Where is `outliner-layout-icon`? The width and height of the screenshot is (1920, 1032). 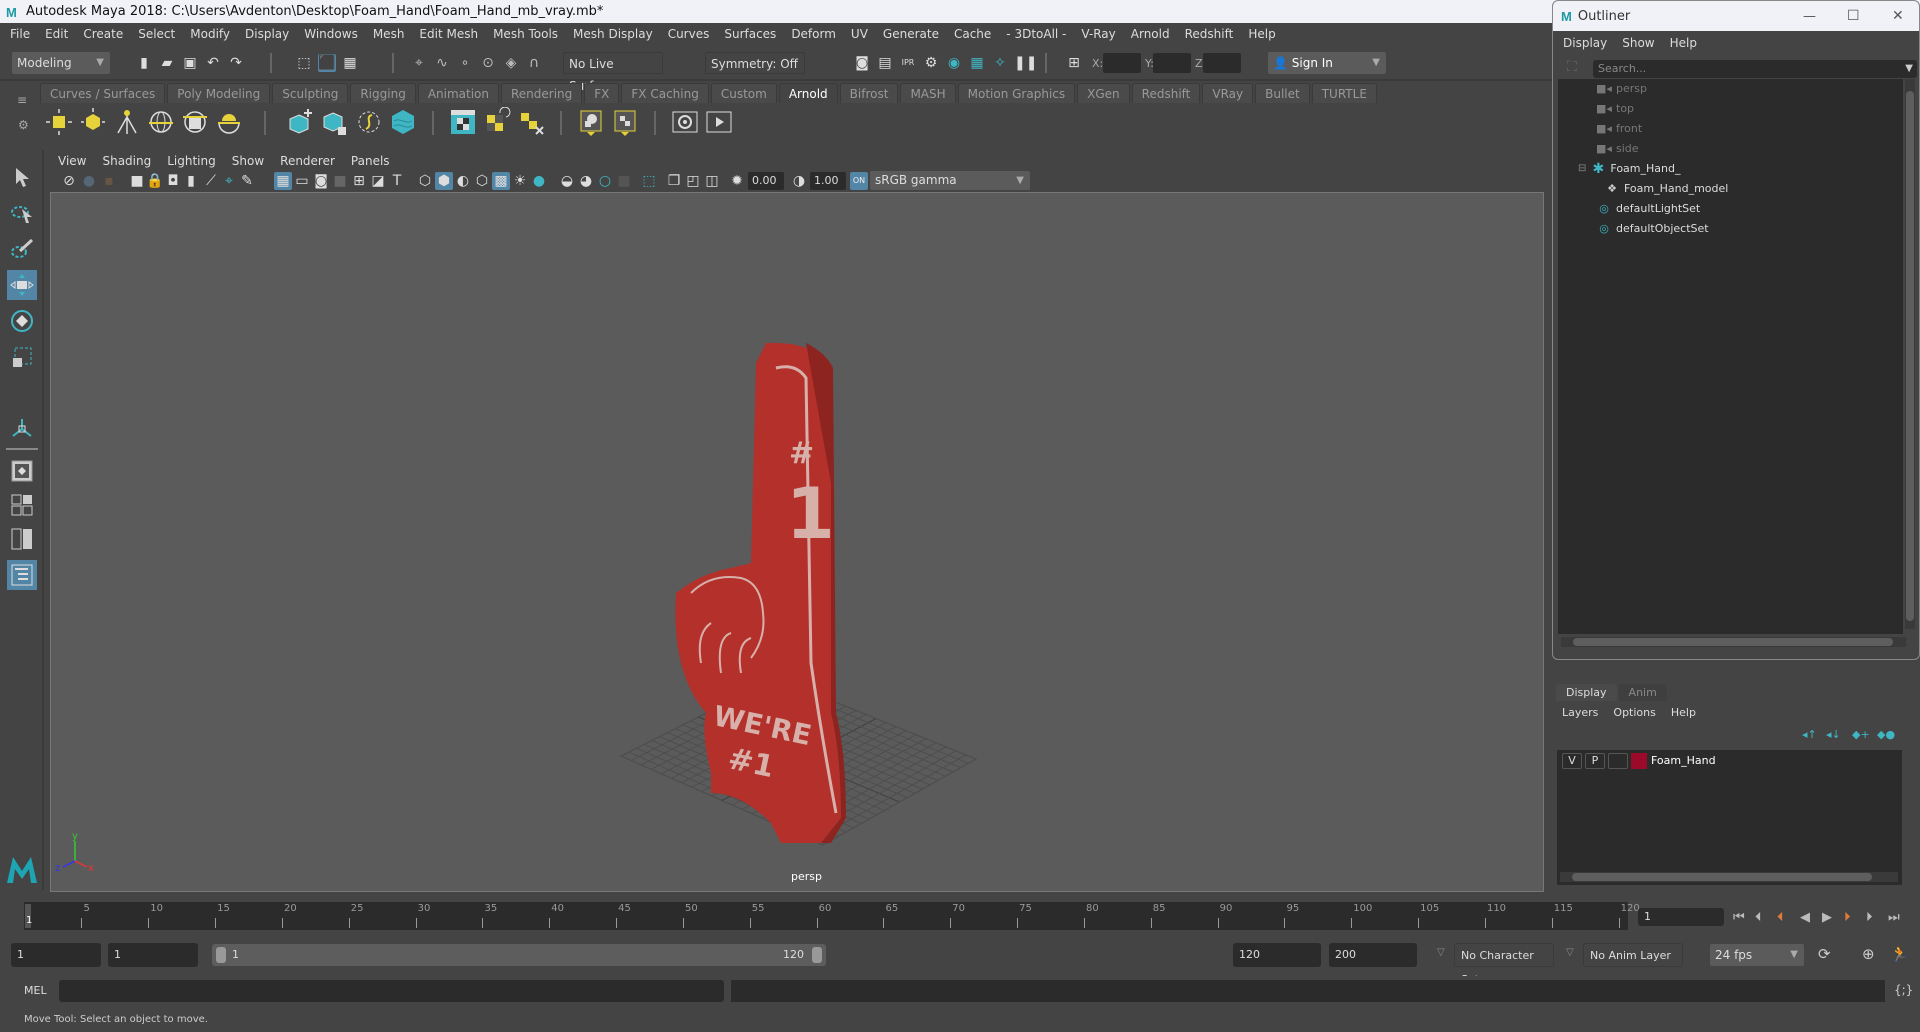 outliner-layout-icon is located at coordinates (22, 575).